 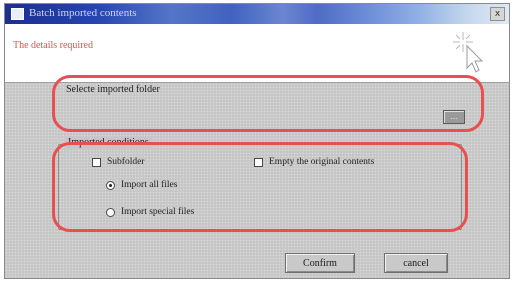 I want to click on subfolder-label: Subfolder, so click(x=126, y=162).